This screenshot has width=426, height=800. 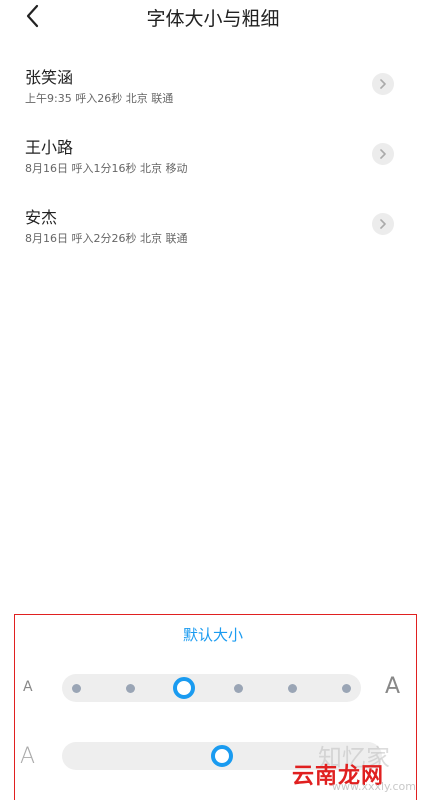 What do you see at coordinates (211, 688) in the screenshot?
I see `font-size-slider` at bounding box center [211, 688].